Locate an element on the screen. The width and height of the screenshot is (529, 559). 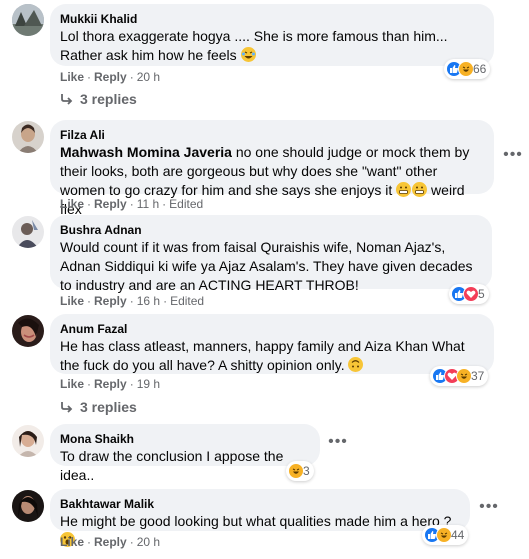
reaction-summary: 44 is located at coordinates (445, 535).